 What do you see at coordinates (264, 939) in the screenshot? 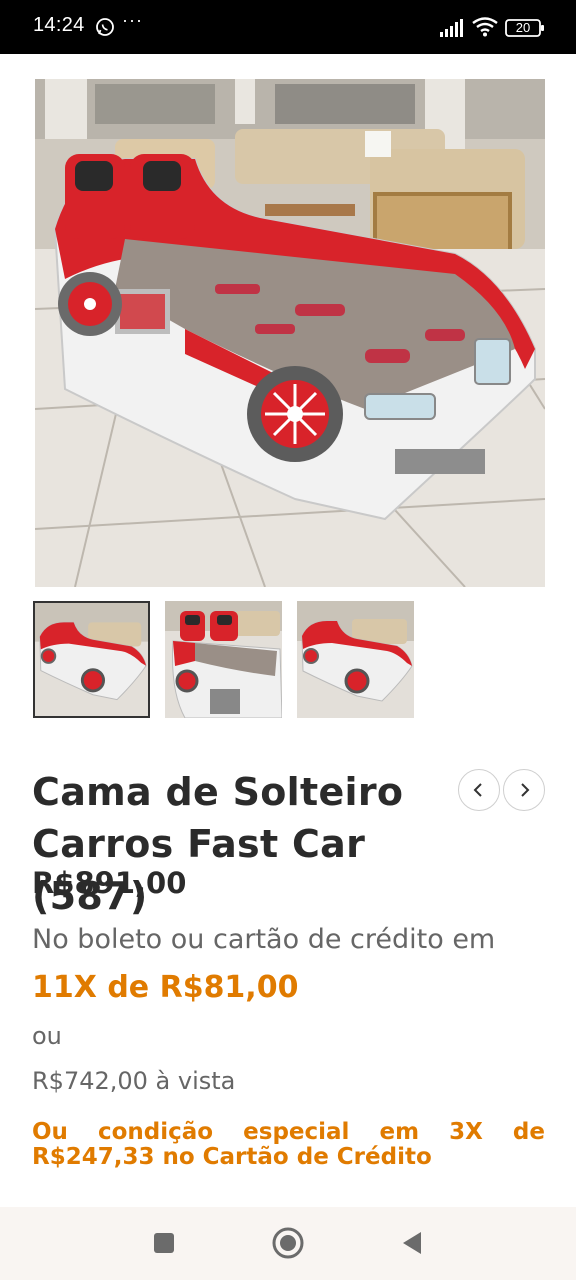
I see `payment-note: No boleto ou cartão de crédito em` at bounding box center [264, 939].